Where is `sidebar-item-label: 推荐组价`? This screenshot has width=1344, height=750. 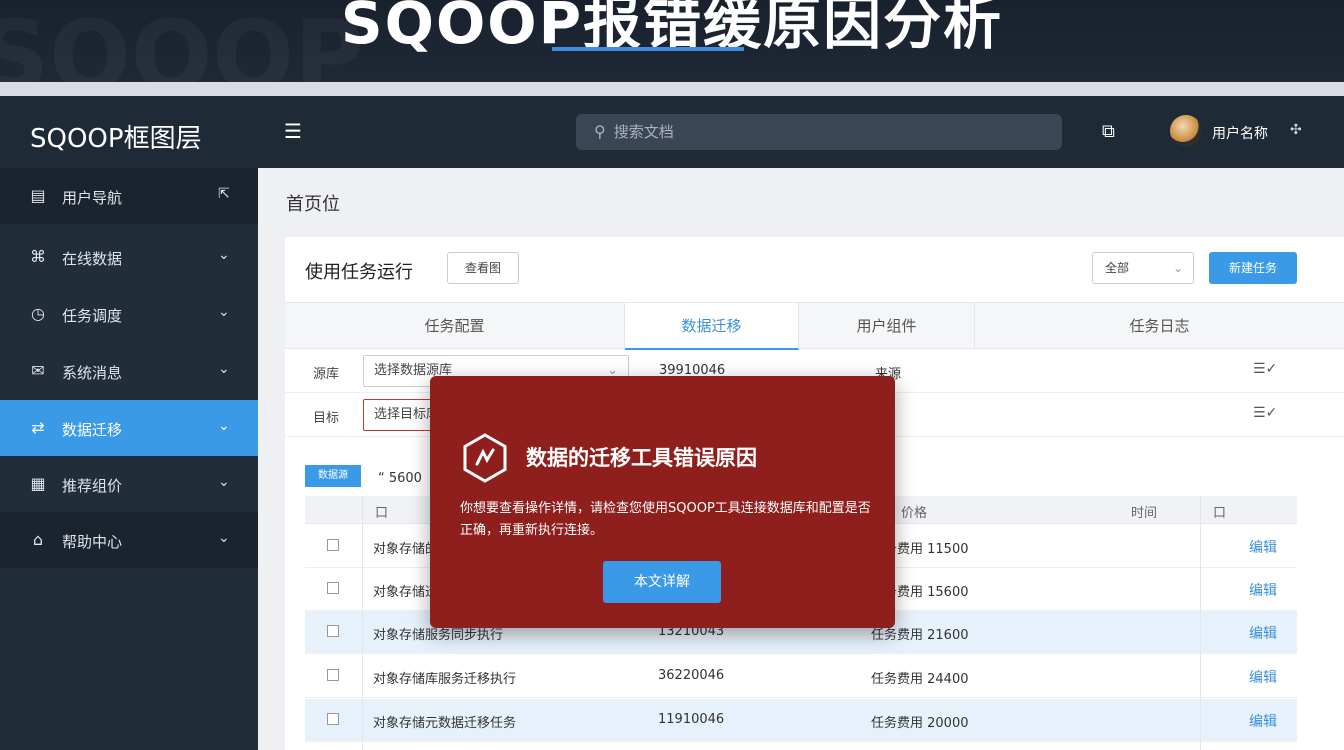
sidebar-item-label: 推荐组价 is located at coordinates (92, 486).